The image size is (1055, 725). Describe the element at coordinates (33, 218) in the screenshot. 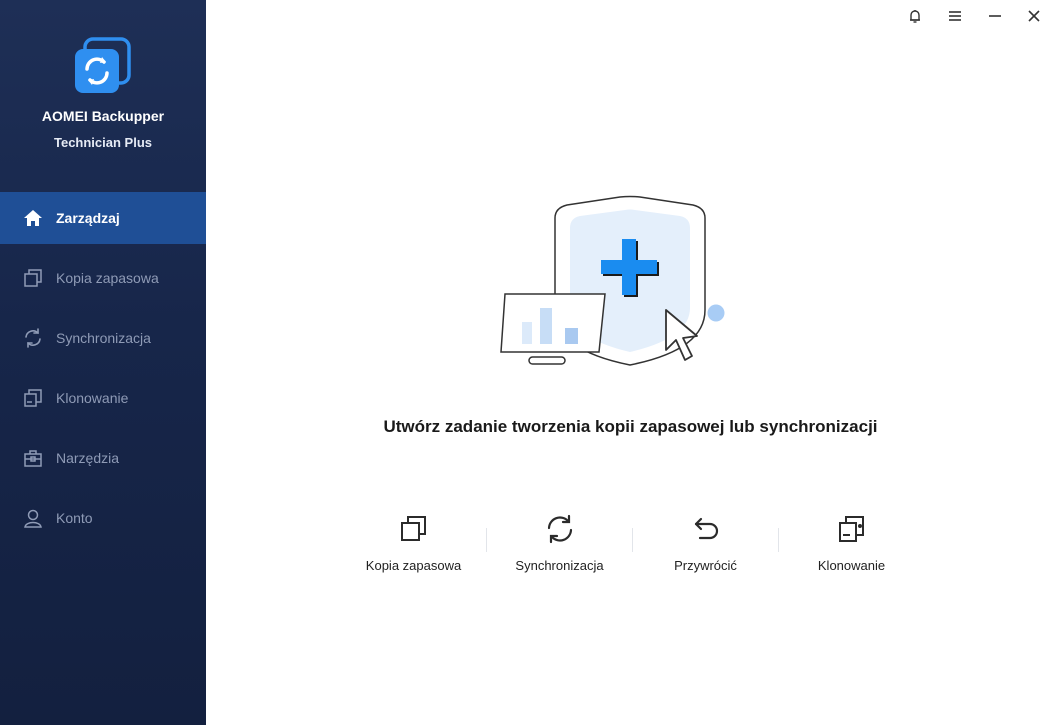

I see `home-icon` at that location.